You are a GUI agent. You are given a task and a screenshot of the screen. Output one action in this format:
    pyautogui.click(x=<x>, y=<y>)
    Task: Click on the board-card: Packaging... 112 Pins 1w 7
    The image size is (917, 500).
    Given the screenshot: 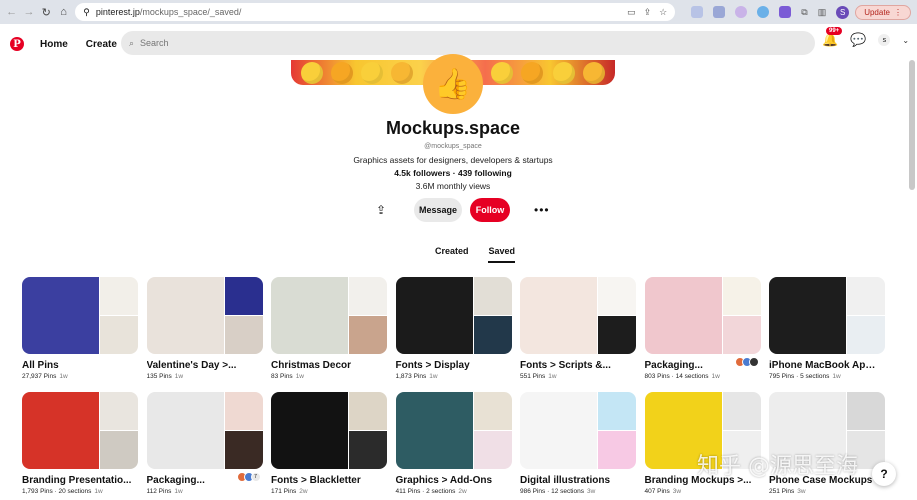 What is the action you would take?
    pyautogui.click(x=204, y=443)
    